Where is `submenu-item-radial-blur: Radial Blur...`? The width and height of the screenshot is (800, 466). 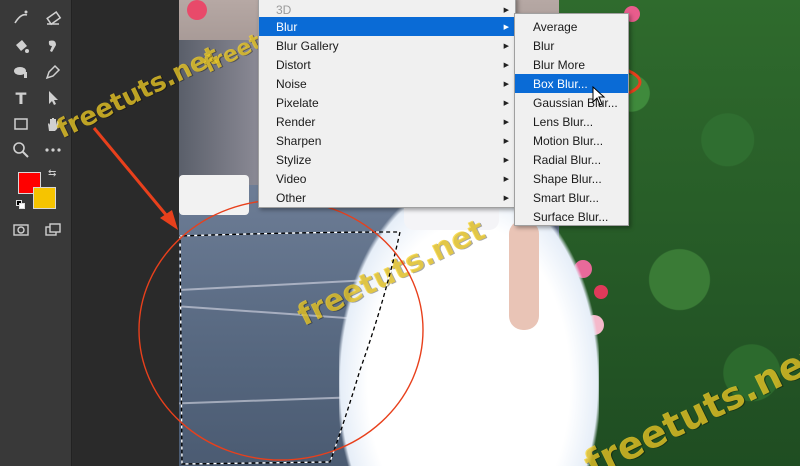 submenu-item-radial-blur: Radial Blur... is located at coordinates (571, 159).